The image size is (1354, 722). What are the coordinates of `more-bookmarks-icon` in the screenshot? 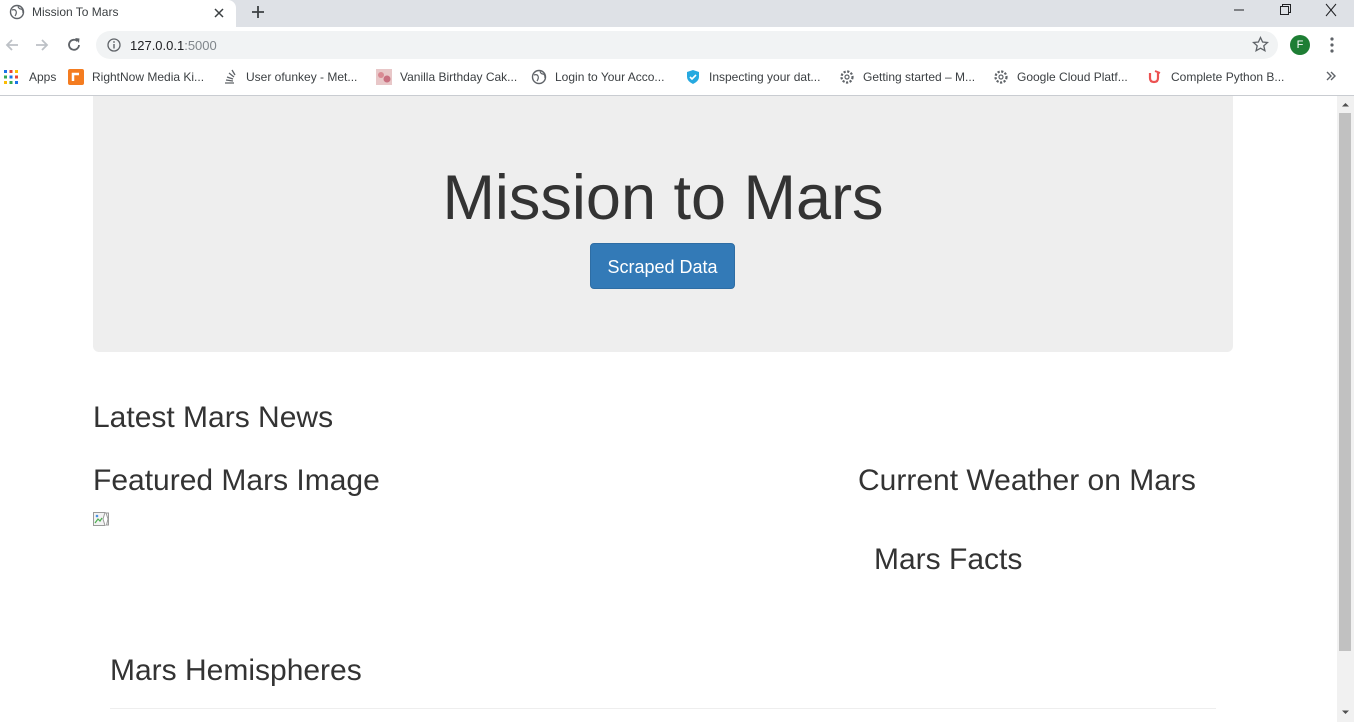 It's located at (1331, 76).